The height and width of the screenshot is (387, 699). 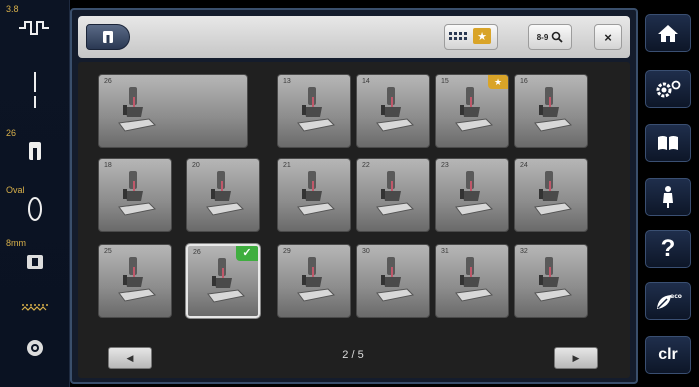 What do you see at coordinates (557, 37) in the screenshot?
I see `search-icon` at bounding box center [557, 37].